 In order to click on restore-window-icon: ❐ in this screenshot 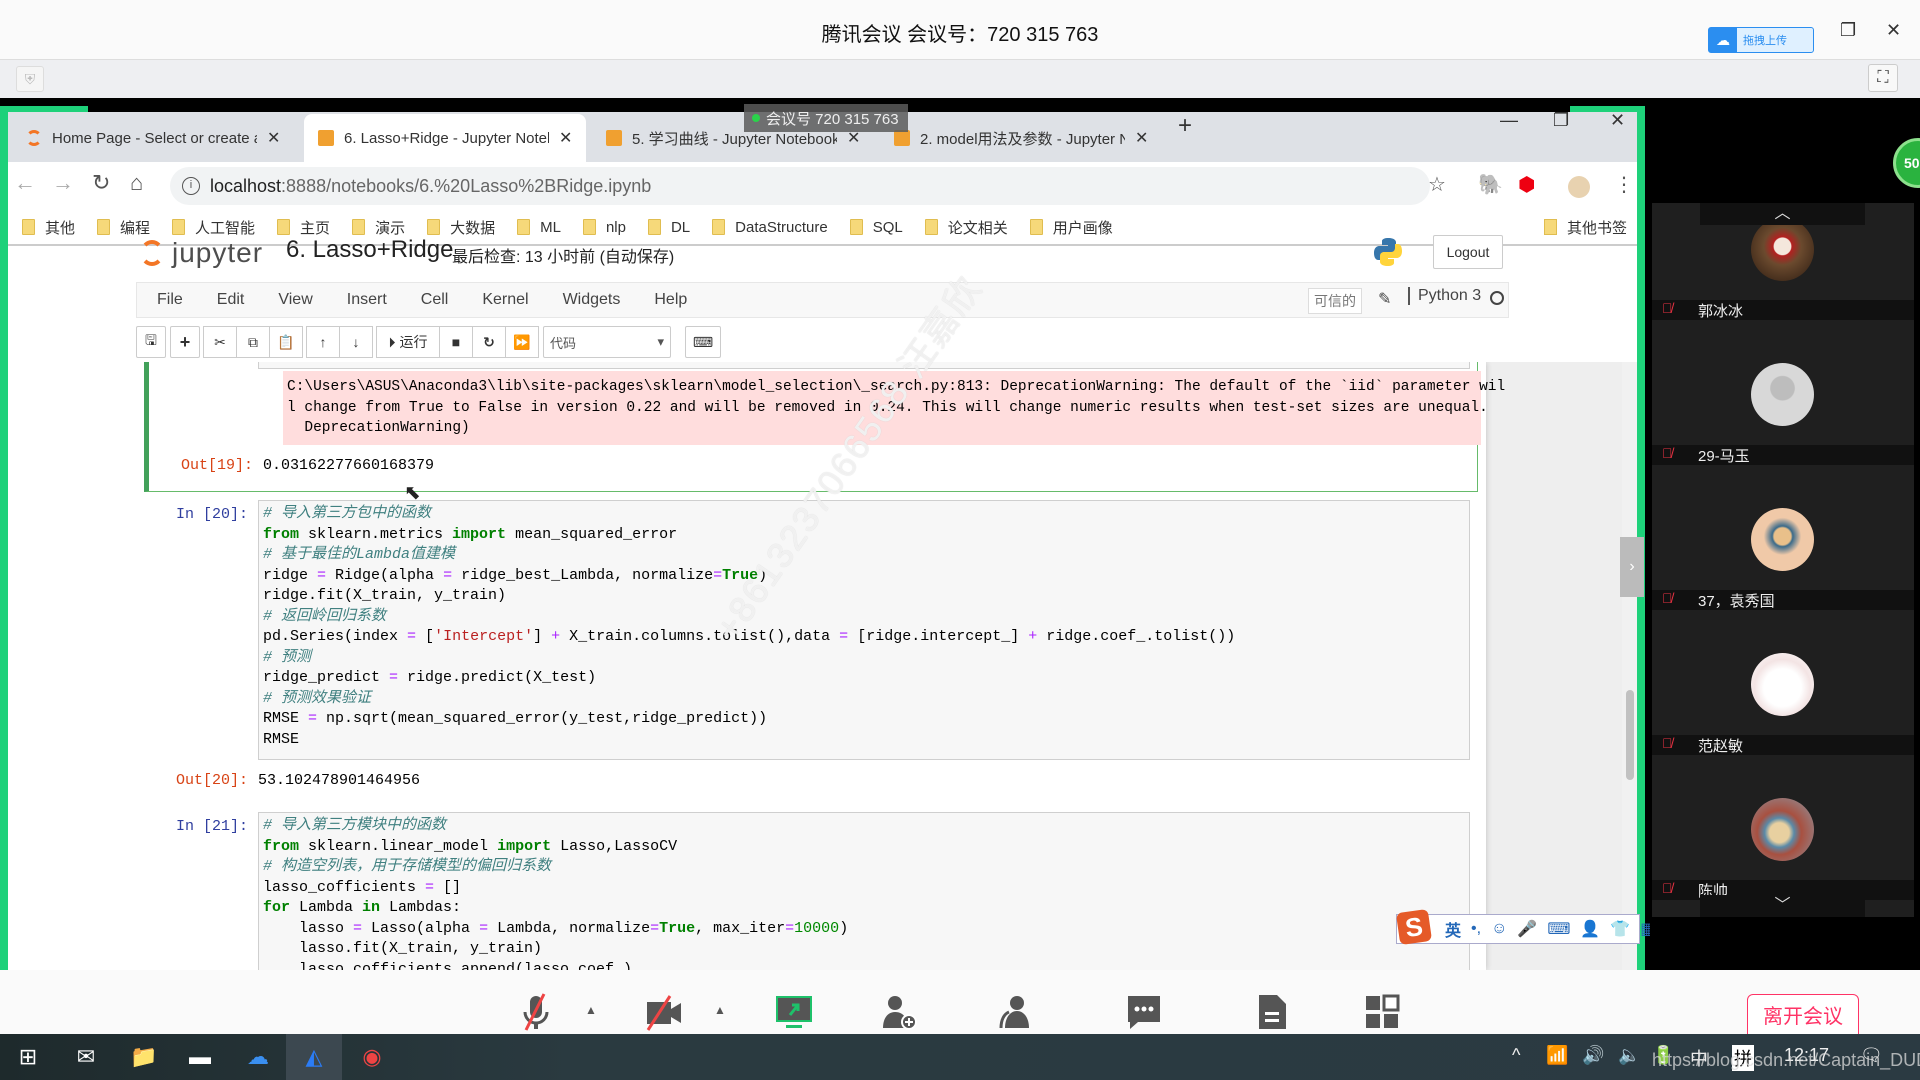, I will do `click(1848, 30)`.